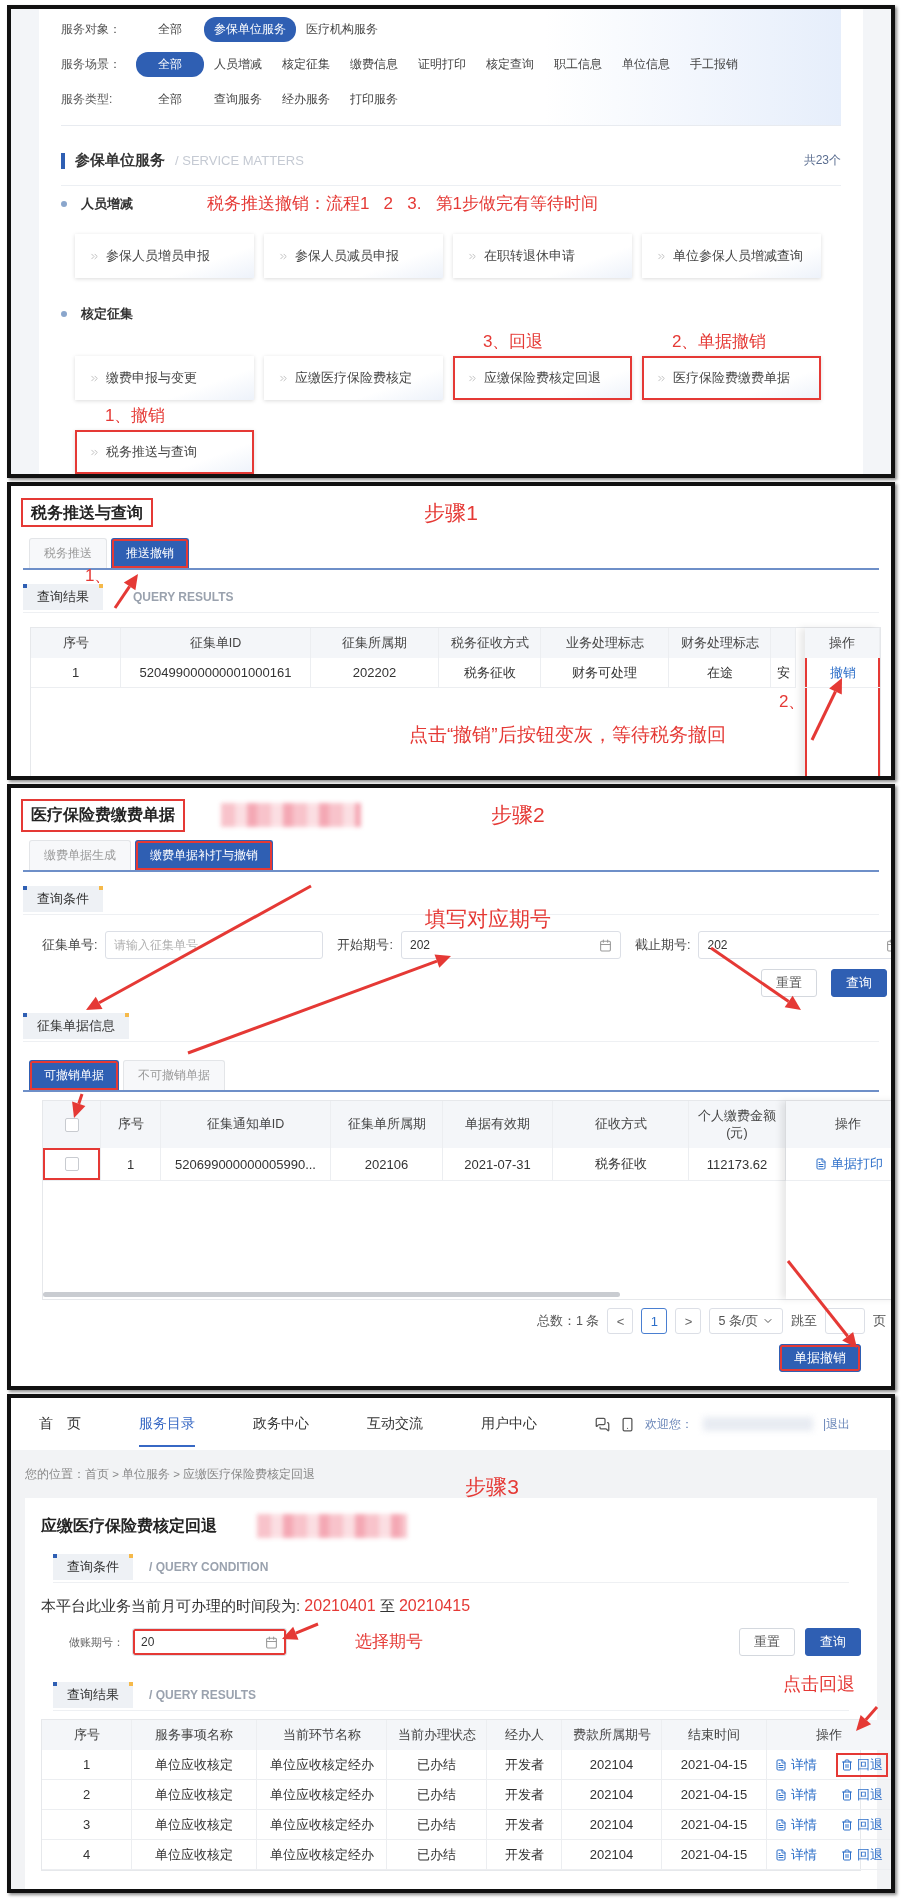 This screenshot has height=1900, width=902. I want to click on nav-item: 政务中心, so click(281, 1424).